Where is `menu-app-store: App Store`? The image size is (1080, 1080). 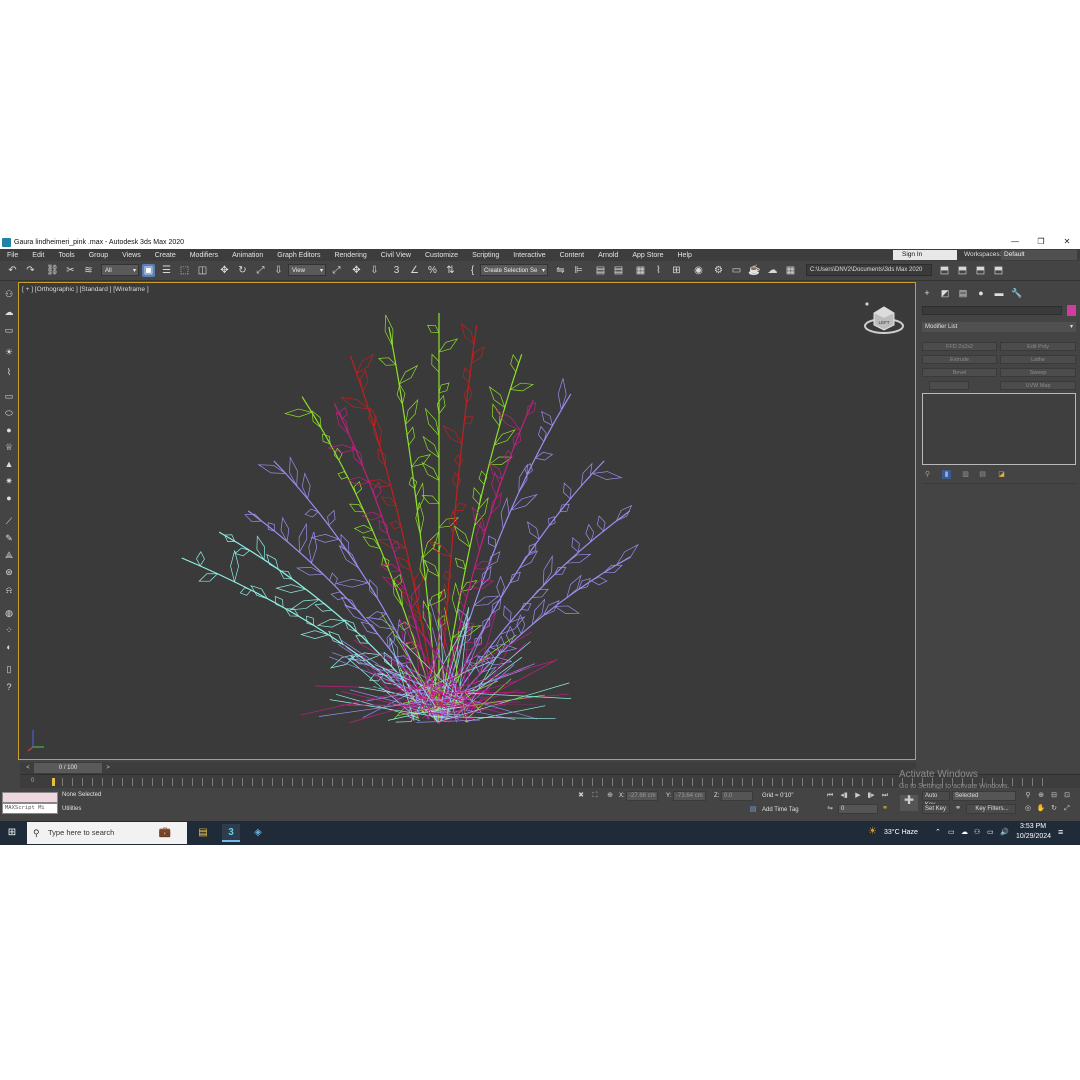 menu-app-store: App Store is located at coordinates (647, 255).